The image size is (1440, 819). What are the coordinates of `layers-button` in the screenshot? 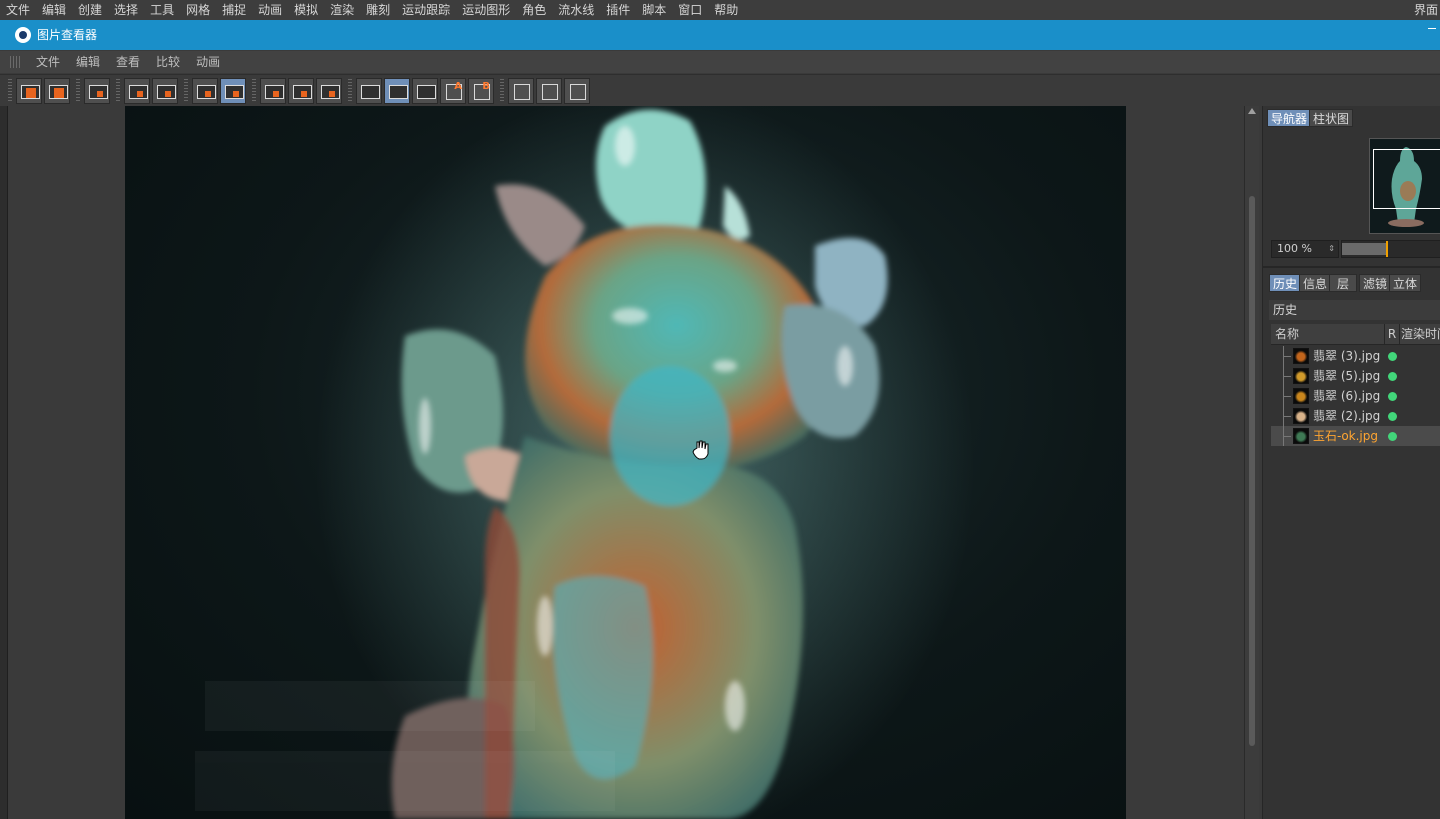 It's located at (205, 91).